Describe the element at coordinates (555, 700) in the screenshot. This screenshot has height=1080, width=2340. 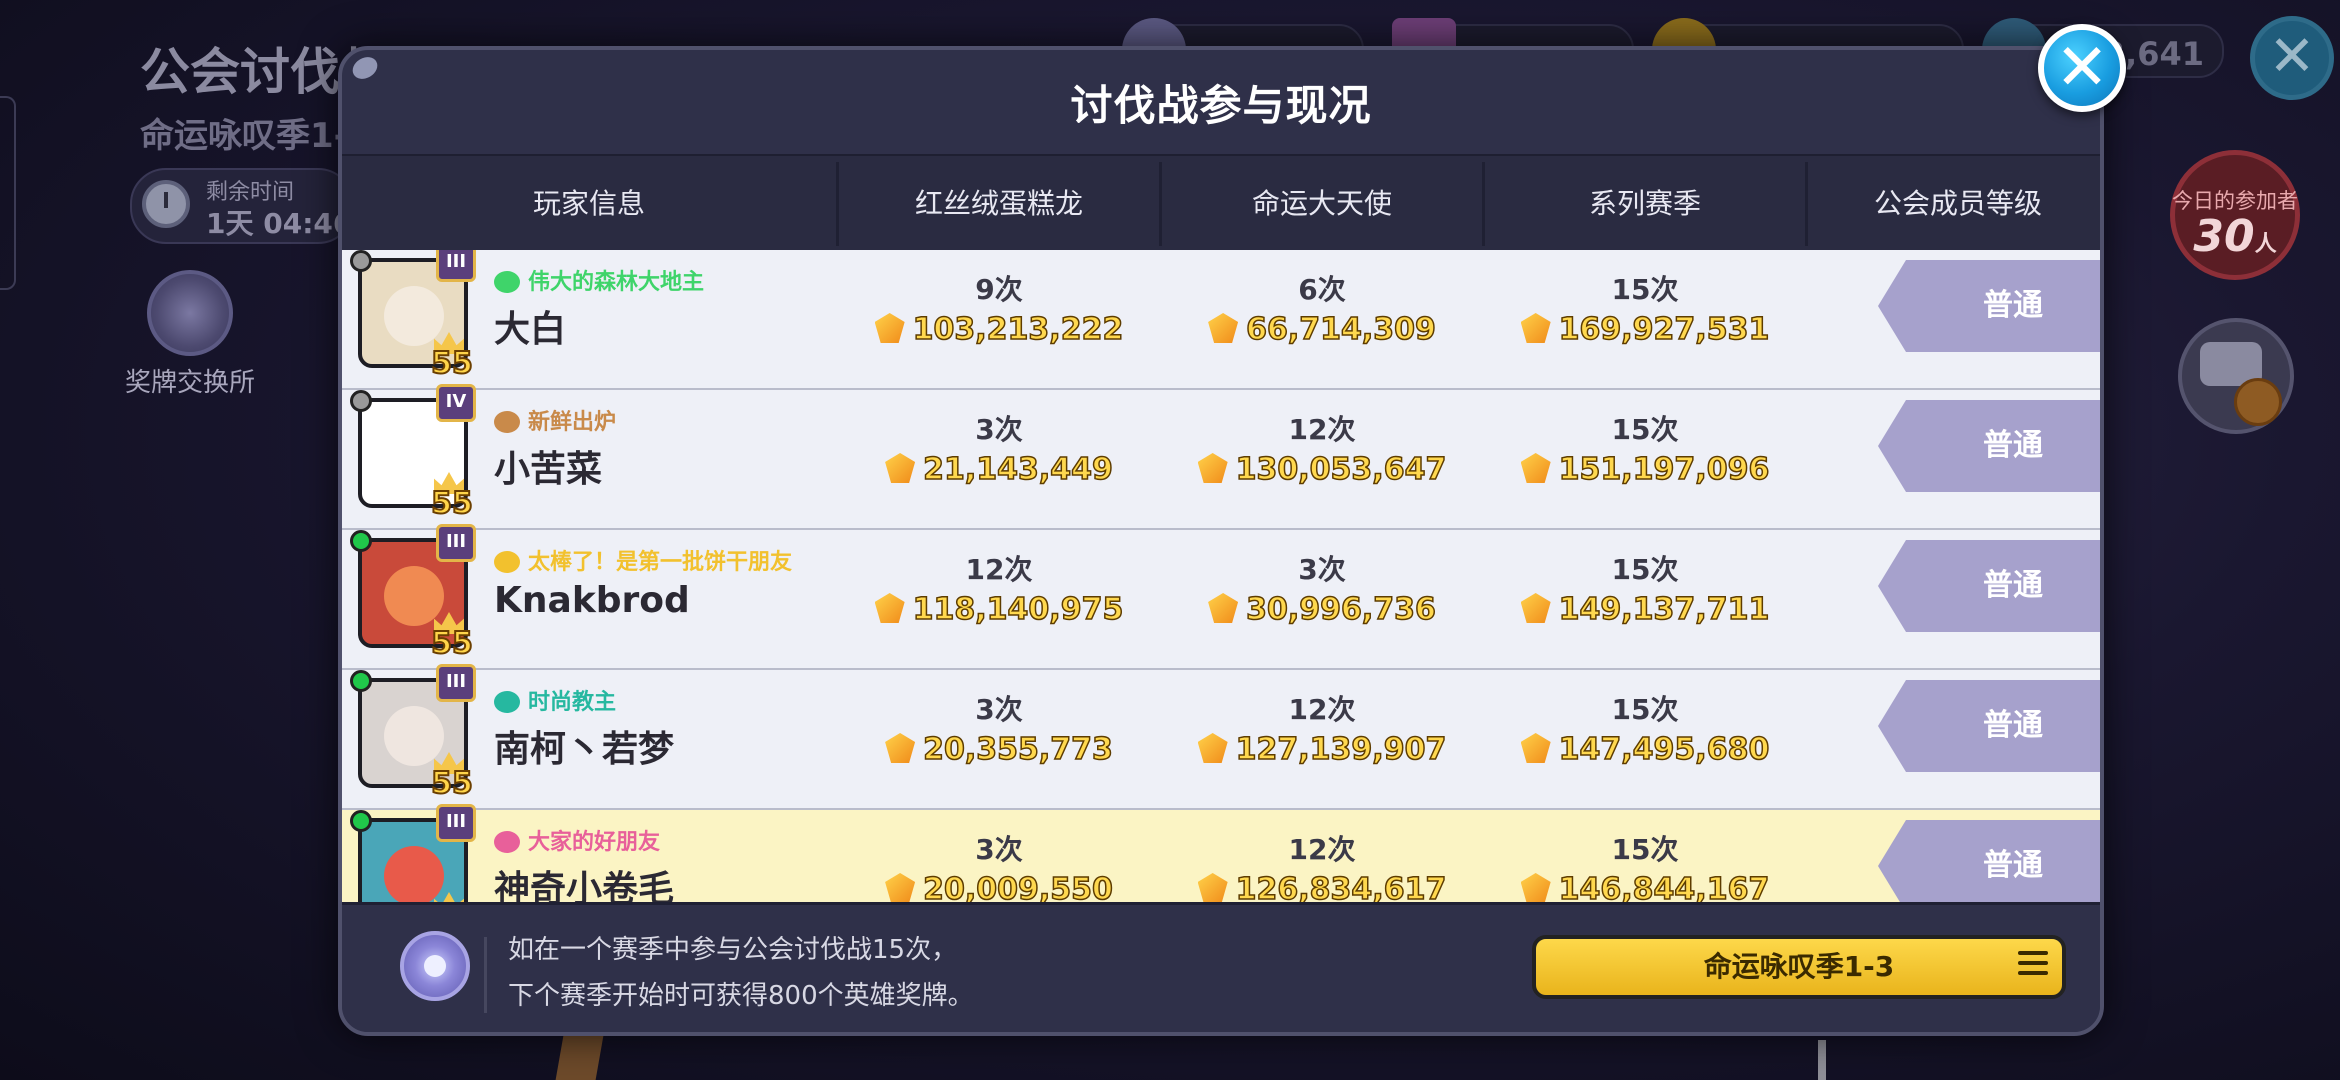
I see `player-title: 时尚教主` at that location.